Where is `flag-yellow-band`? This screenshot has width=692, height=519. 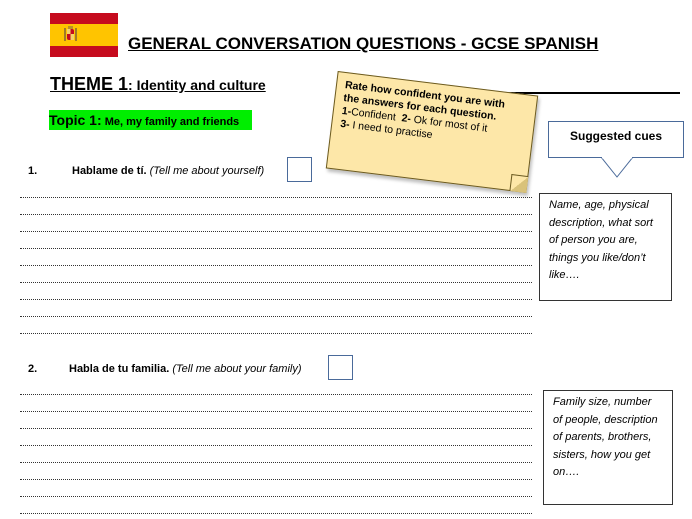 flag-yellow-band is located at coordinates (84, 35).